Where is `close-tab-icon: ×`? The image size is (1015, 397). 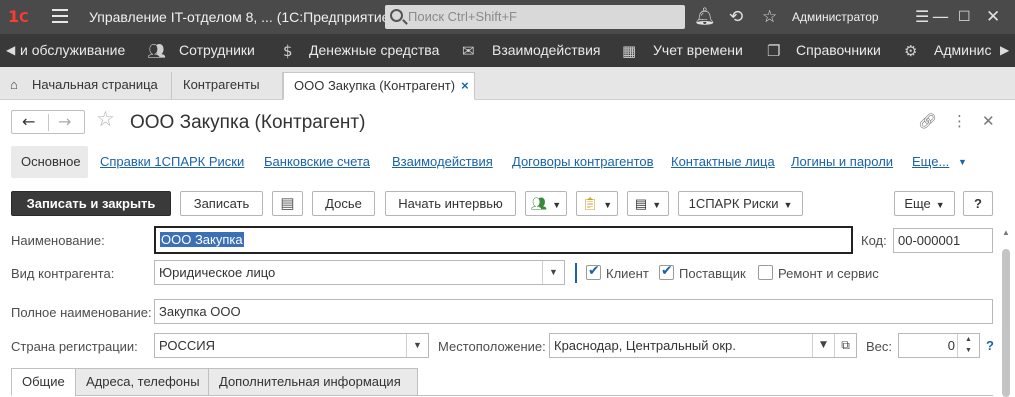
close-tab-icon: × is located at coordinates (465, 85).